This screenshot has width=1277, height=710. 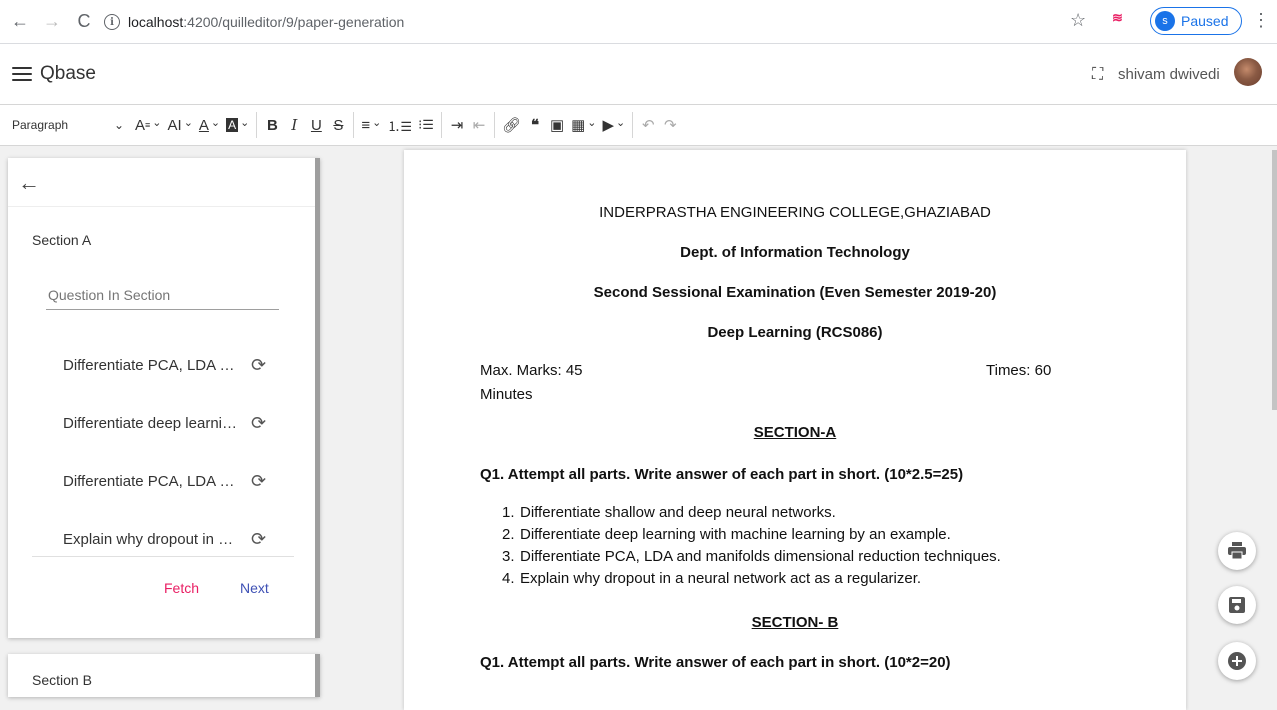 I want to click on next-button: Next, so click(x=254, y=588).